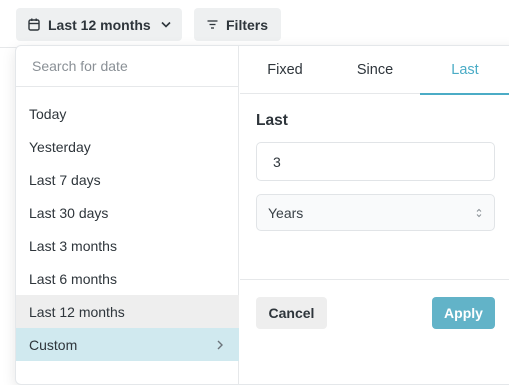 The width and height of the screenshot is (509, 385). Describe the element at coordinates (286, 212) in the screenshot. I see `unit-value: Years` at that location.